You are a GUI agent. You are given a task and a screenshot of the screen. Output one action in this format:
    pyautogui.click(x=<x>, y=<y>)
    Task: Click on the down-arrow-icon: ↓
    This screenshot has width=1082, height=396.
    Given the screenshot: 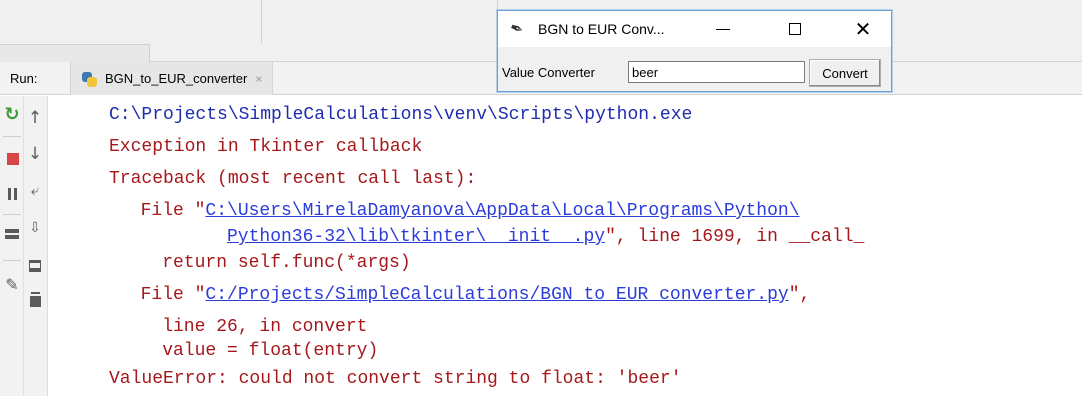 What is the action you would take?
    pyautogui.click(x=35, y=154)
    